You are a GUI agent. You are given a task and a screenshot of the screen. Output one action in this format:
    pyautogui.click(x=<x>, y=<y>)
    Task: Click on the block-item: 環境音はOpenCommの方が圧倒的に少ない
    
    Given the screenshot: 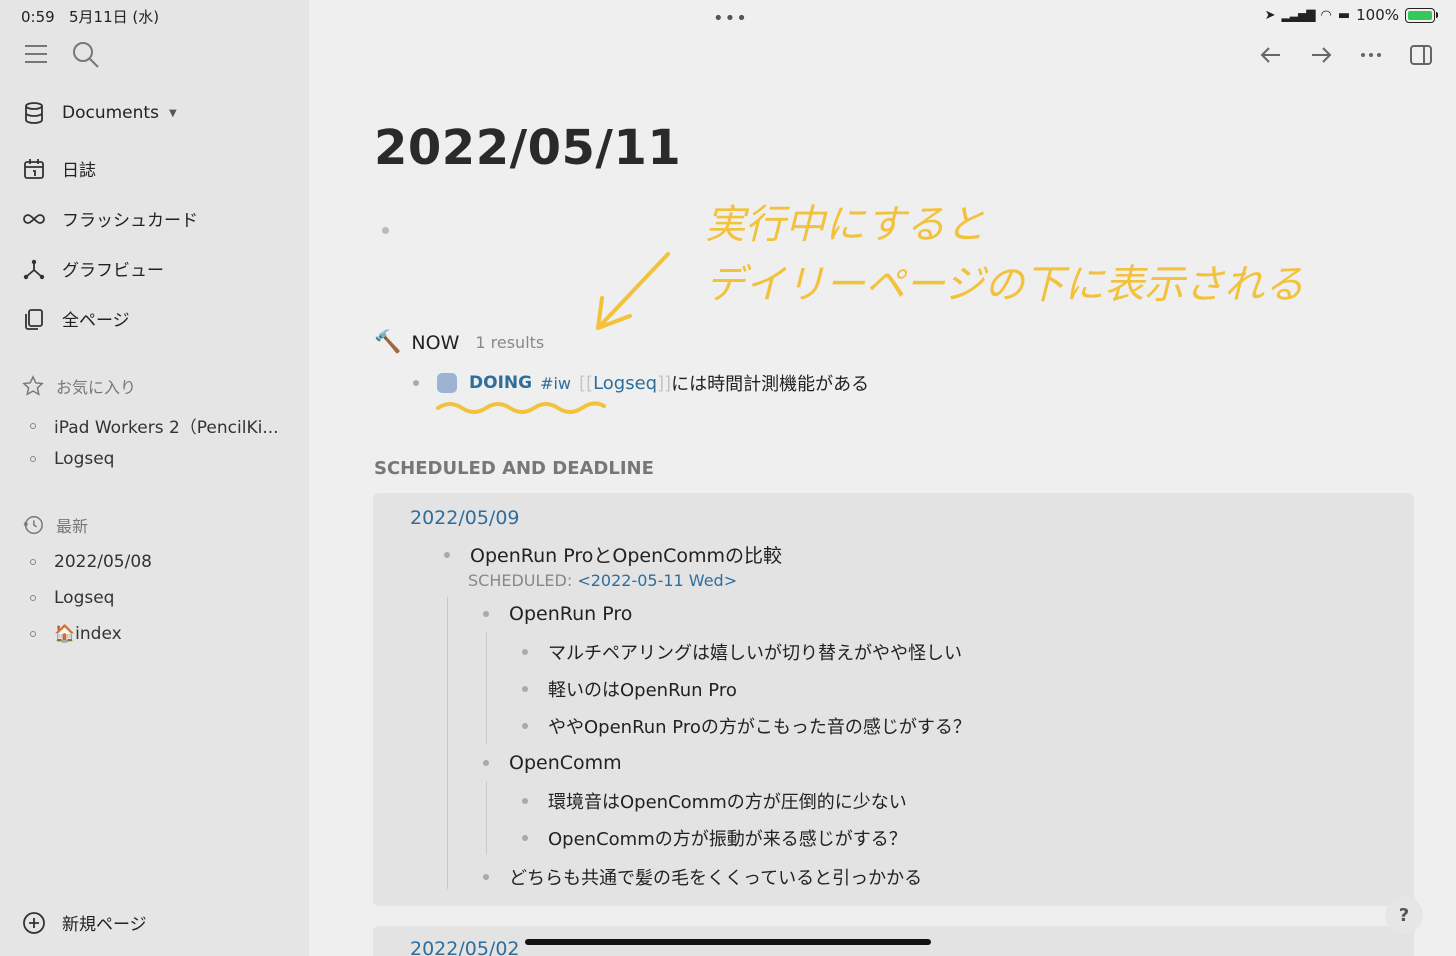 What is the action you would take?
    pyautogui.click(x=714, y=801)
    